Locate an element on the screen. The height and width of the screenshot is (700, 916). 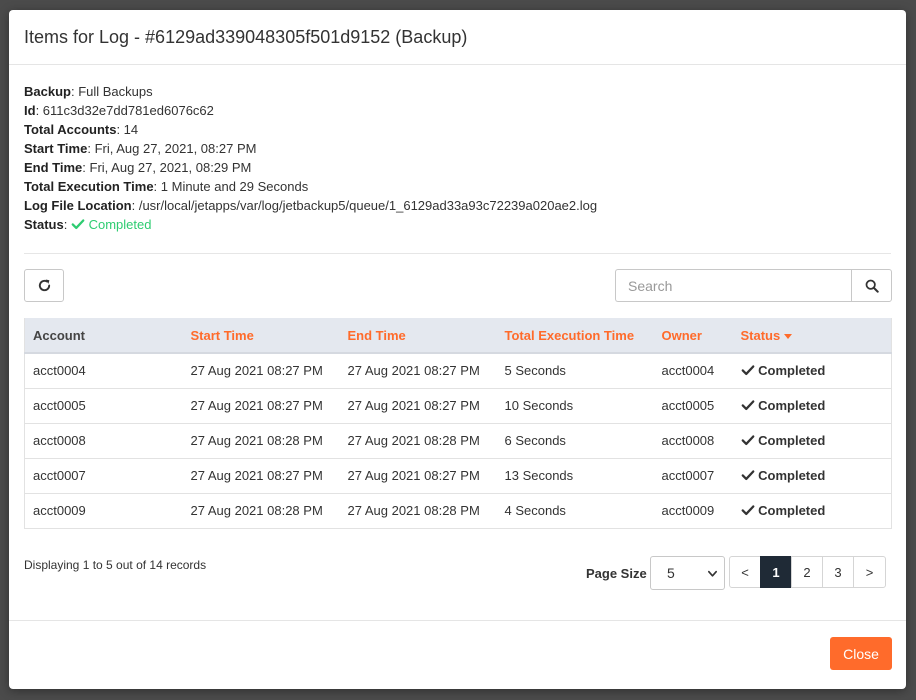
page-size-value: 5 is located at coordinates (671, 573).